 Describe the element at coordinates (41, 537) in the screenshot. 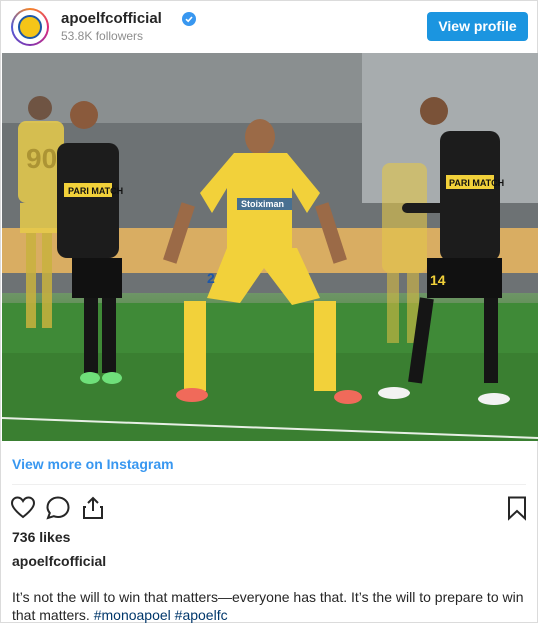

I see `likes-count: 736 likes` at that location.